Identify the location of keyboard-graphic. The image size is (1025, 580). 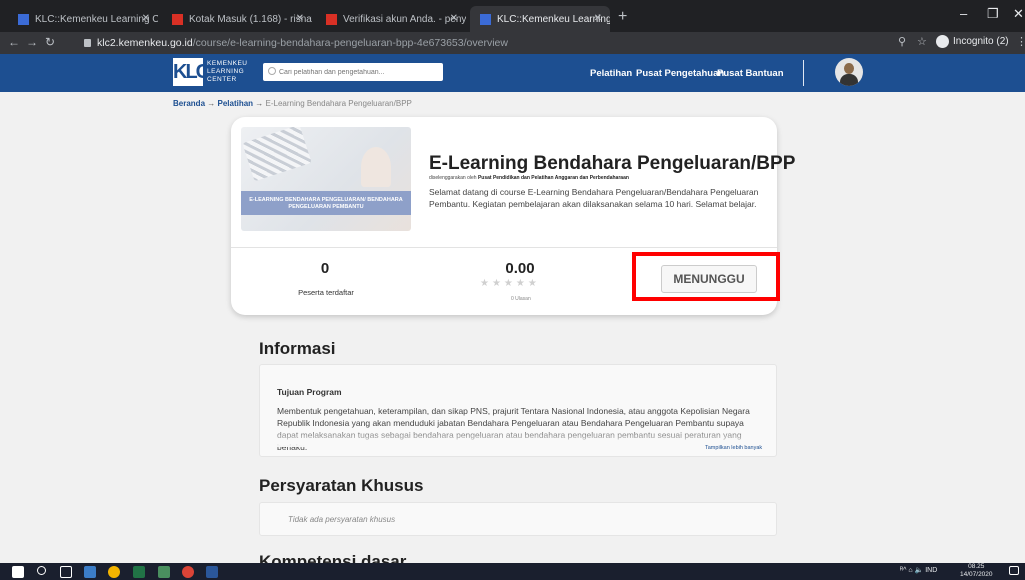
(277, 154).